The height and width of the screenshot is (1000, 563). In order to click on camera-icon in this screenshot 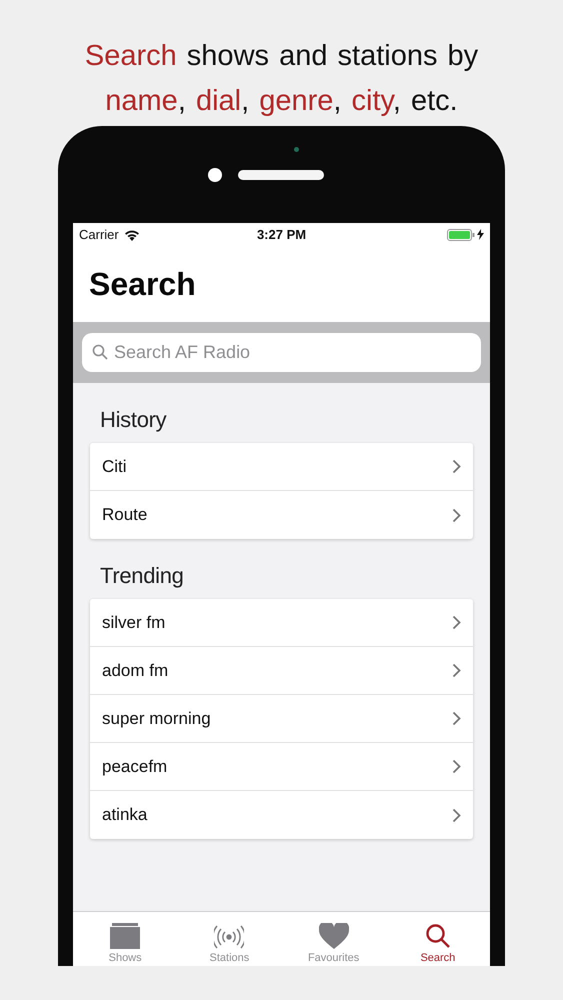, I will do `click(296, 149)`.